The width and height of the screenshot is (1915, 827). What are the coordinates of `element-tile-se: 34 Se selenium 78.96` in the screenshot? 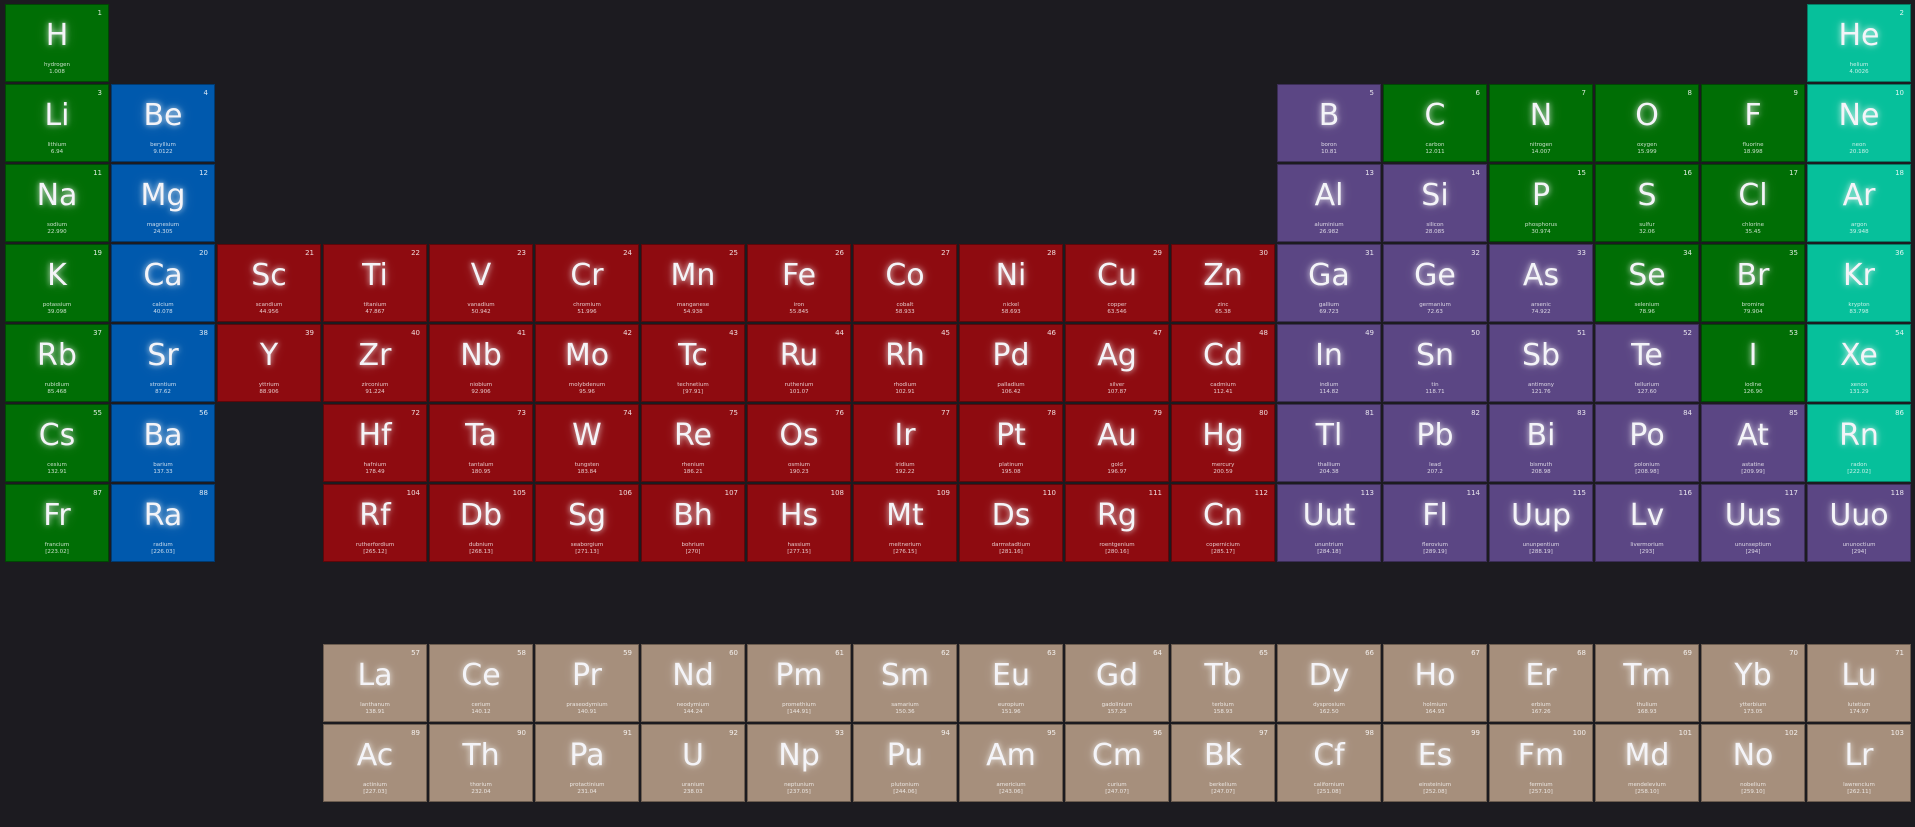 It's located at (1647, 283).